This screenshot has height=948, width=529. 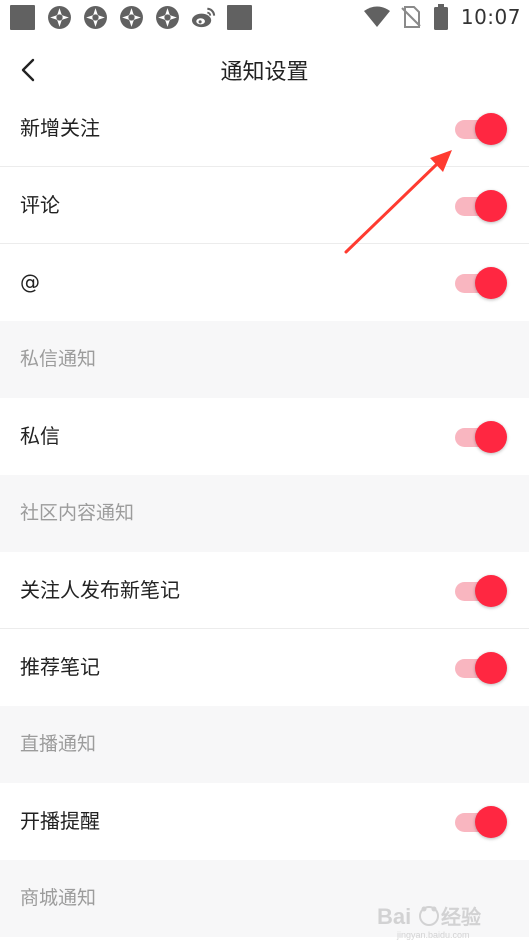 I want to click on wifi-icon, so click(x=376, y=16).